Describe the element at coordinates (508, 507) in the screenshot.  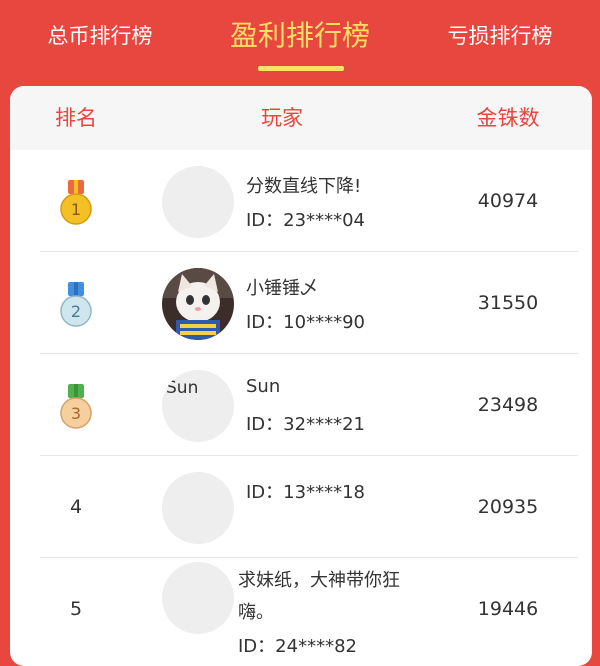
I see `gold-amount: 20935` at that location.